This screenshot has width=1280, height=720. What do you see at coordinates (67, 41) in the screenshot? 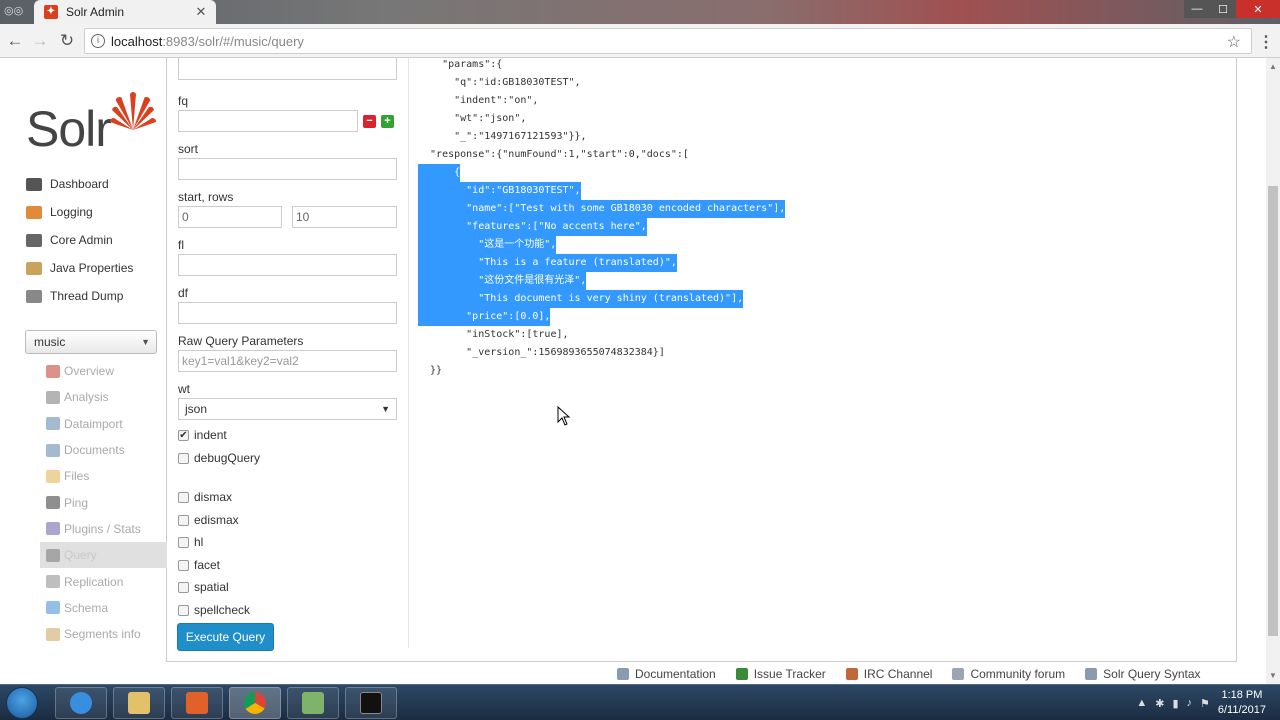
I see `reload-icon: ↻` at bounding box center [67, 41].